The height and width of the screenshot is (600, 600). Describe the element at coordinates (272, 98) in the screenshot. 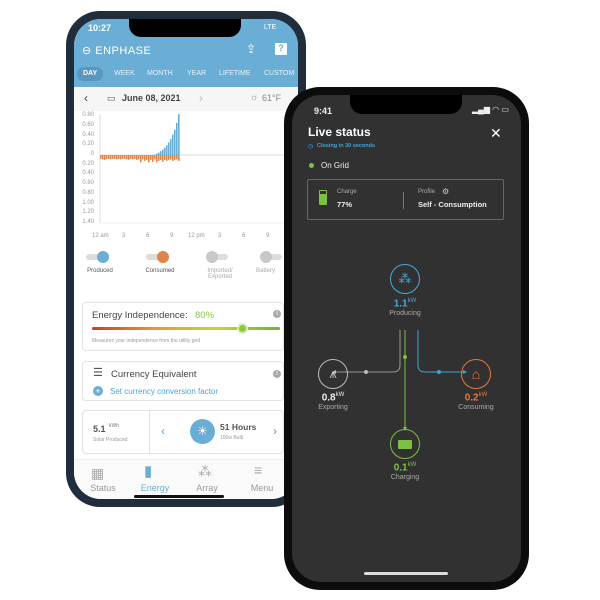

I see `weather-temp: 61°F` at that location.